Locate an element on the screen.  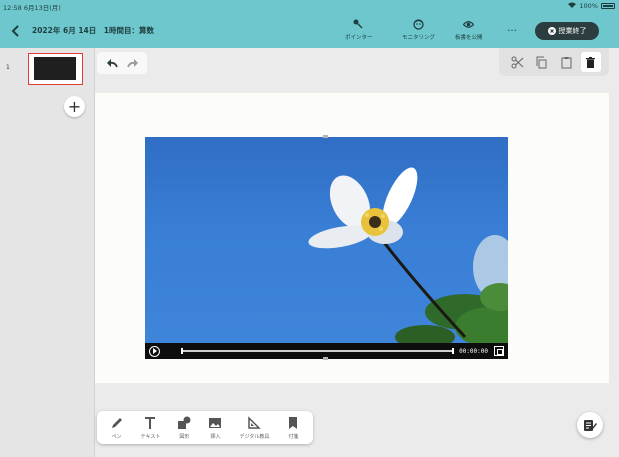
shape-tool: 図形 is located at coordinates (184, 428).